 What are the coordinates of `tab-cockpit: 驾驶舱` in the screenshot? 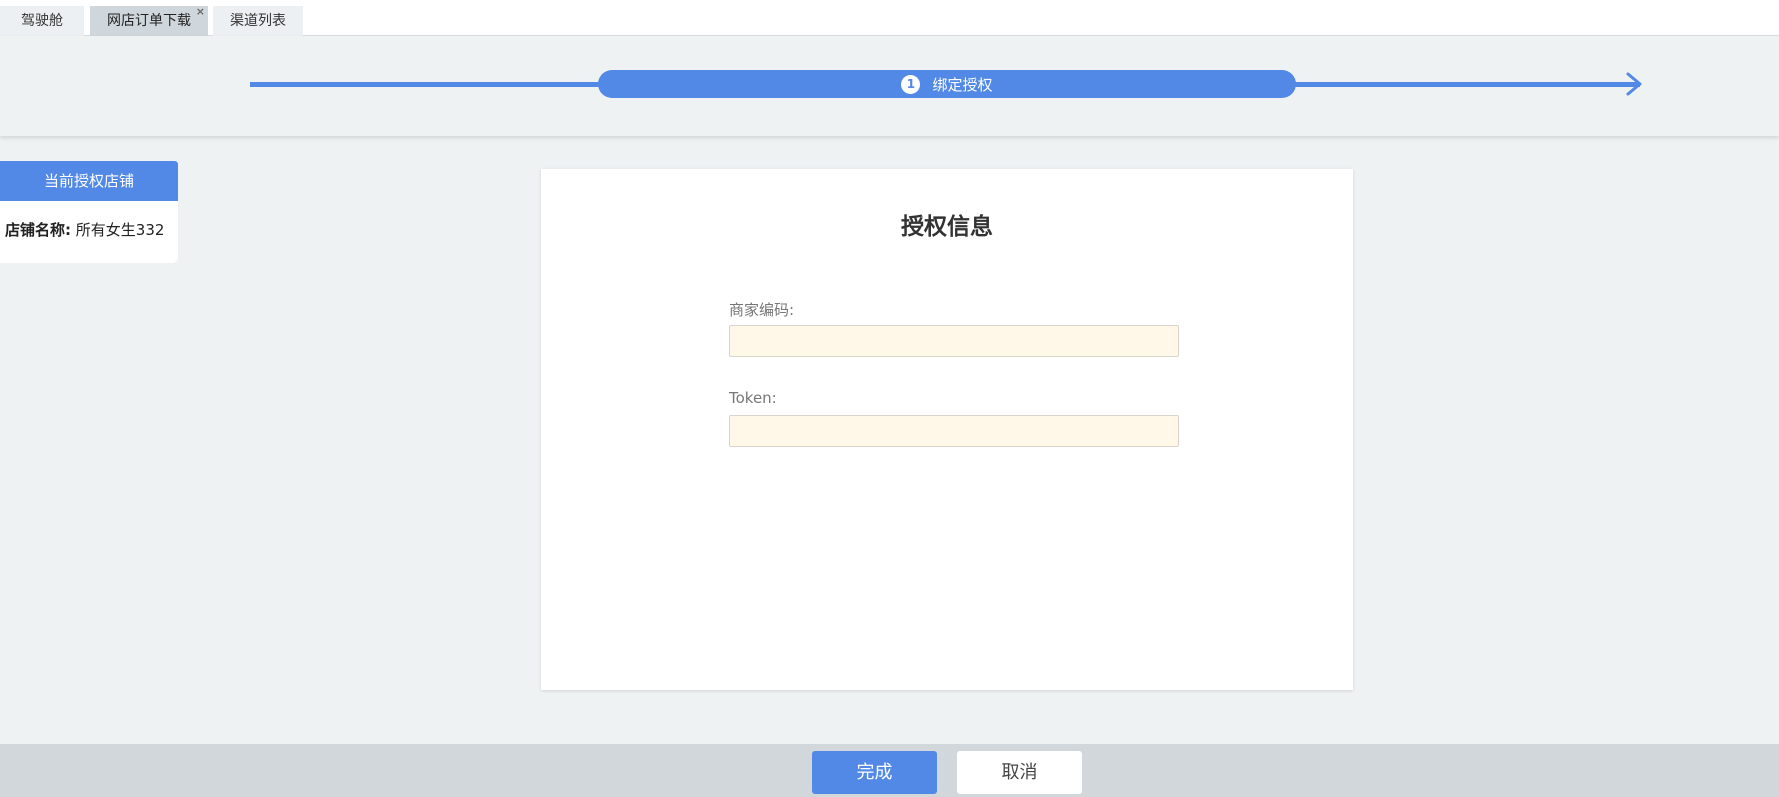 It's located at (42, 21).